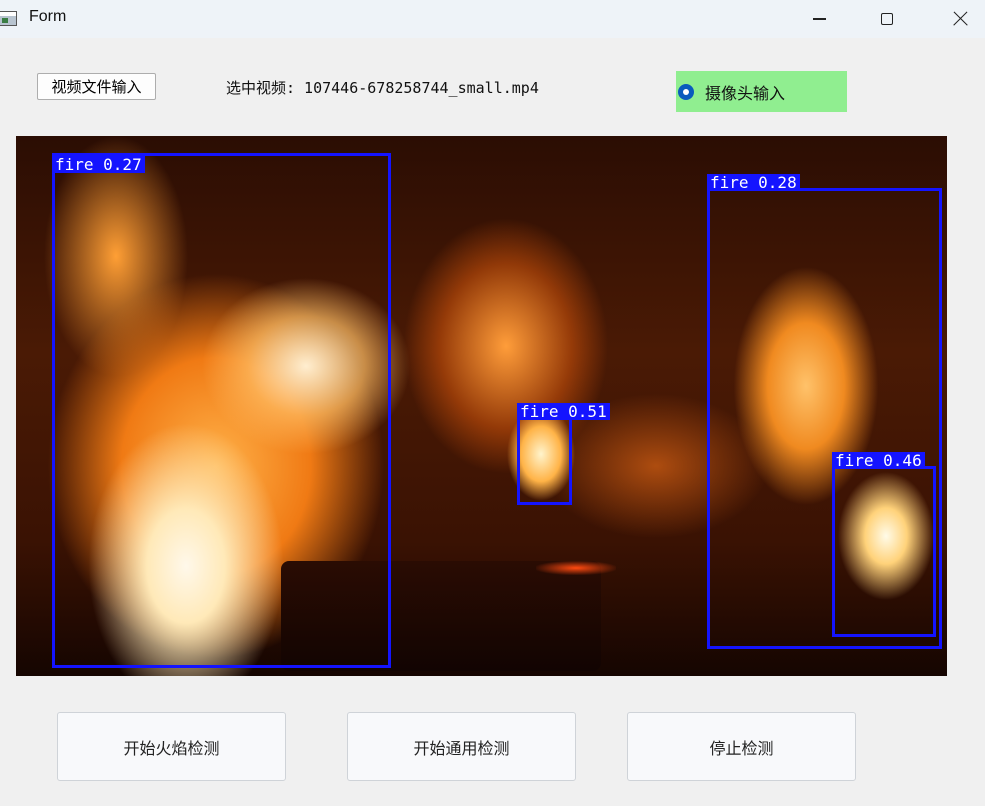  What do you see at coordinates (959, 19) in the screenshot?
I see `close-icon` at bounding box center [959, 19].